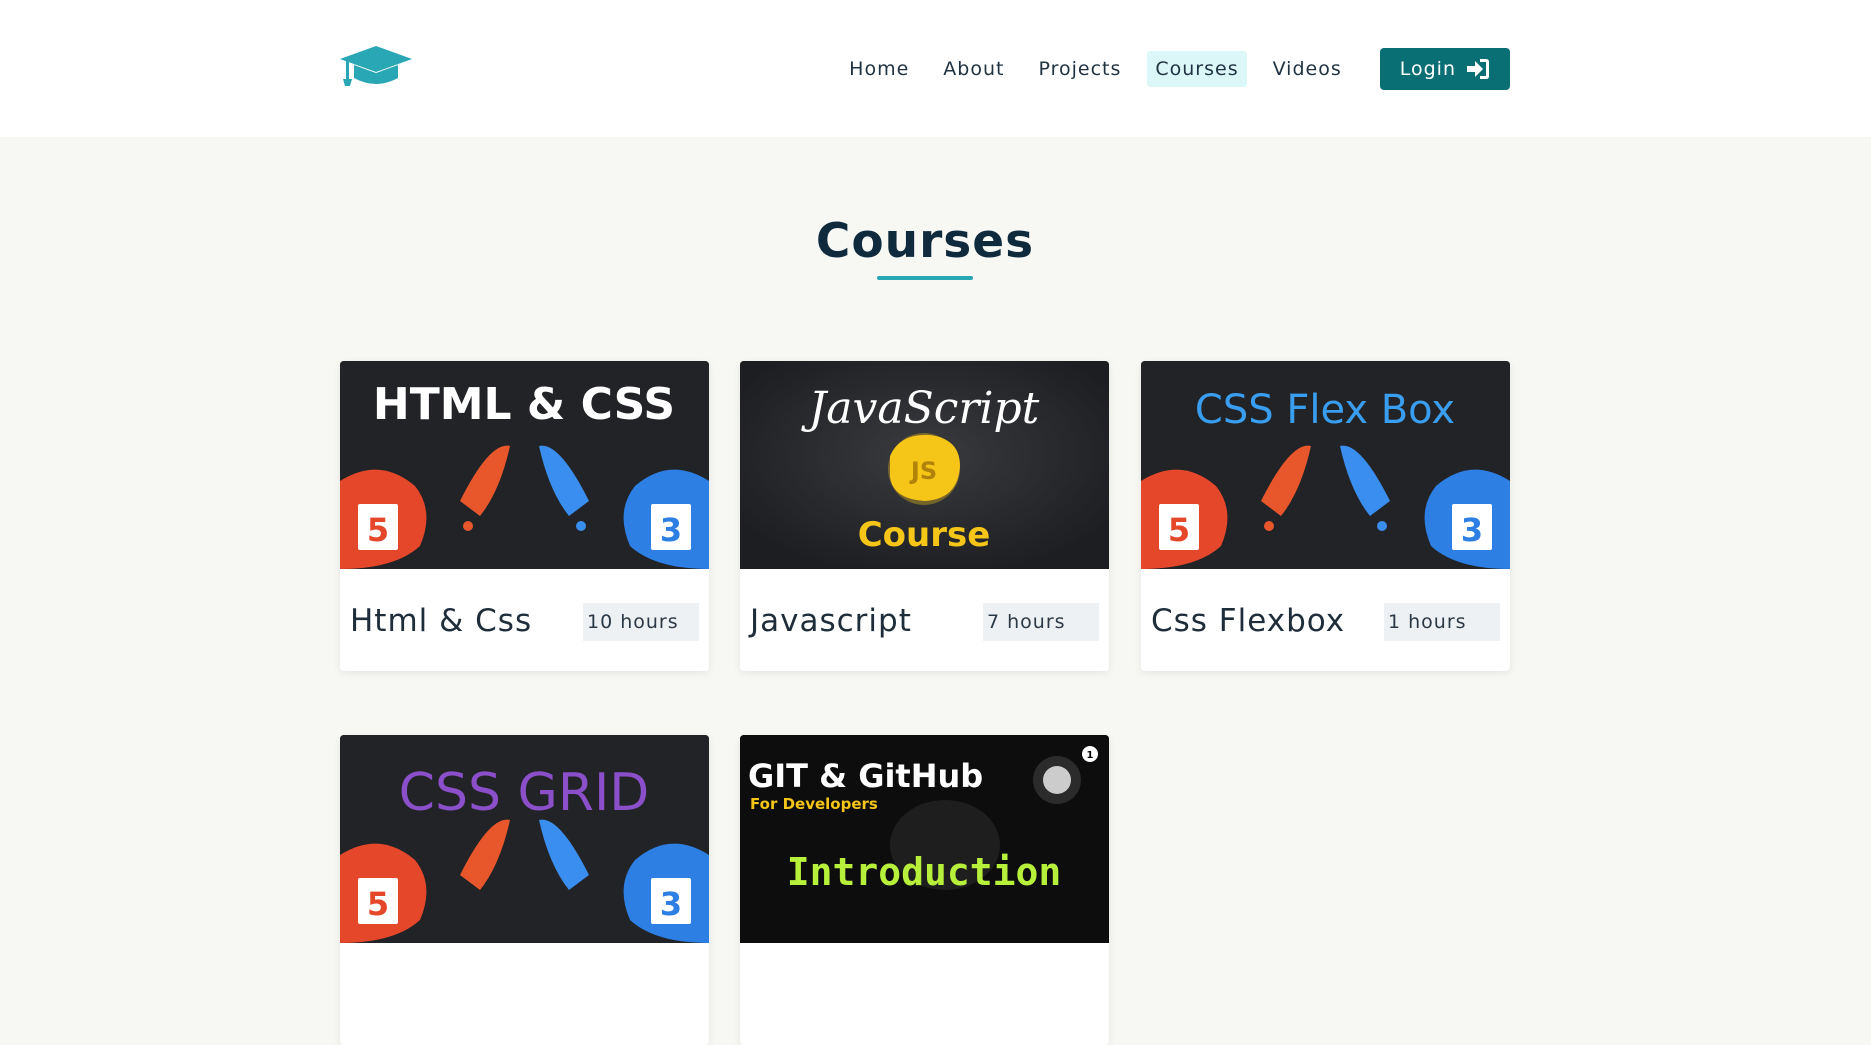 The image size is (1871, 1045). Describe the element at coordinates (1325, 465) in the screenshot. I see `course-thumbnail: CSS Flex Box 5 3` at that location.